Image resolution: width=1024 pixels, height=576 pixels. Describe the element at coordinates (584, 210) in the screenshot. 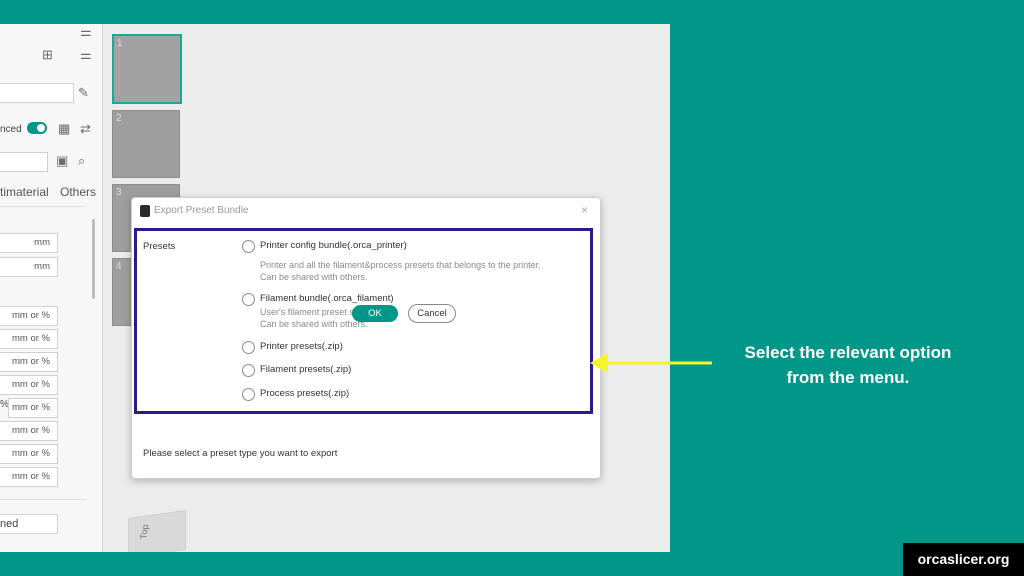

I see `close-icon: ×` at that location.